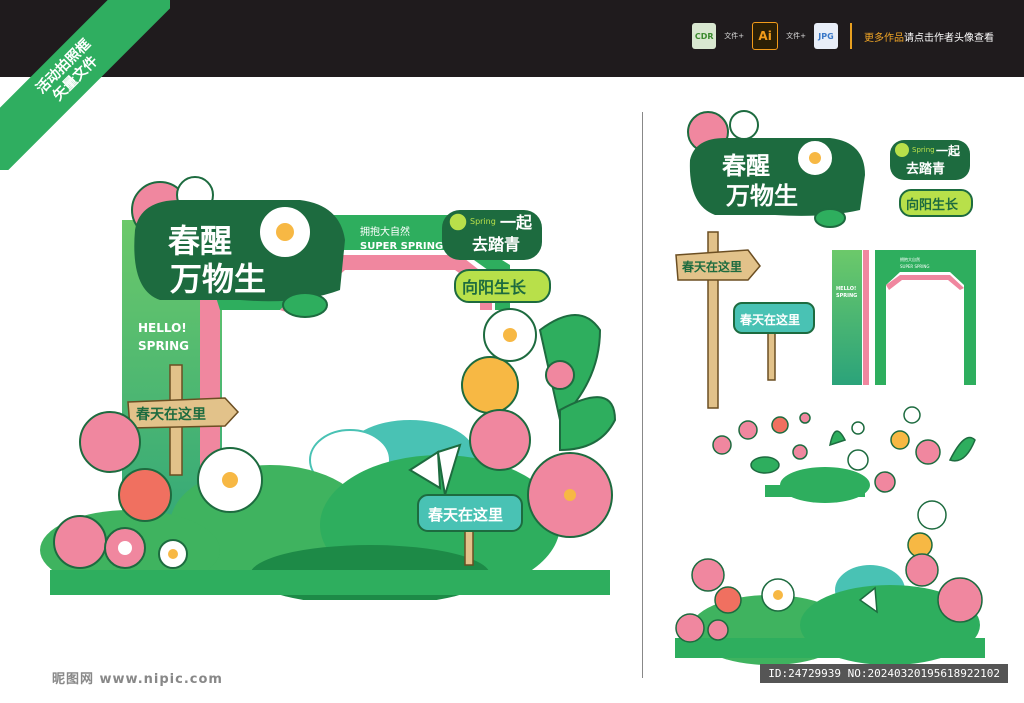 Image resolution: width=1024 pixels, height=703 pixels. Describe the element at coordinates (704, 36) in the screenshot. I see `cdr-file-icon: CDR` at that location.